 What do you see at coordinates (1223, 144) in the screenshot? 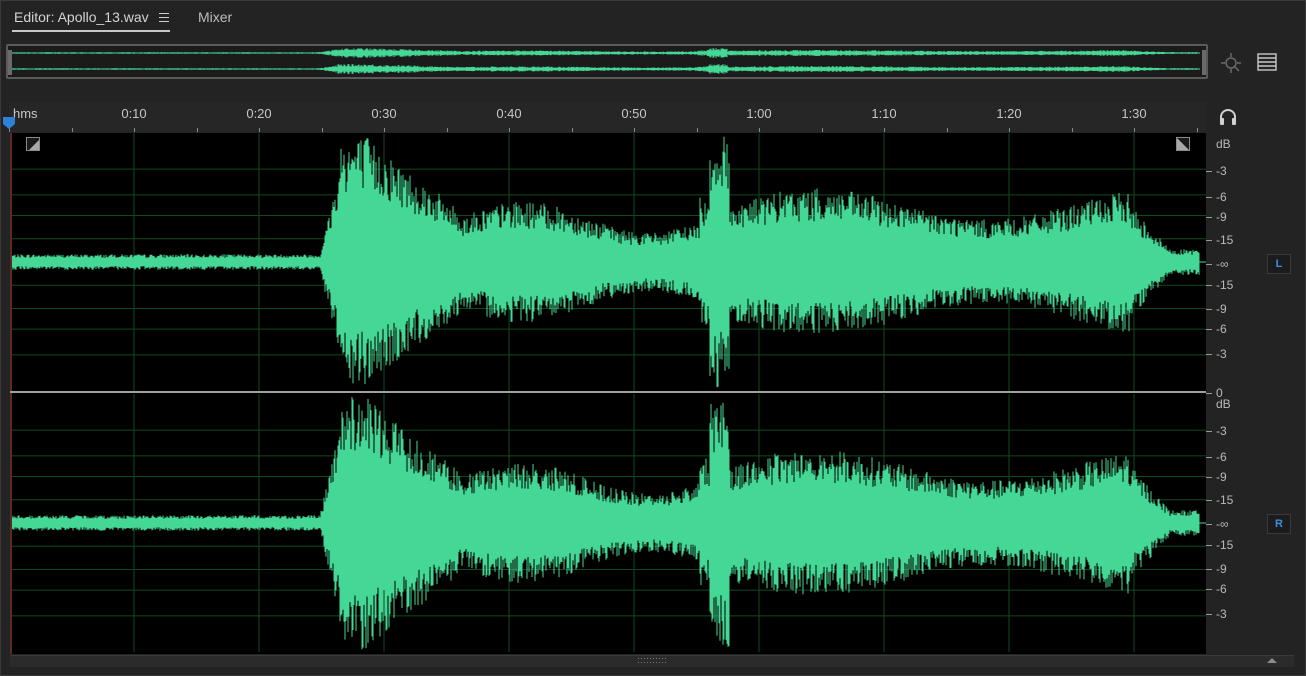
I see `db-unit-label-left: dB` at bounding box center [1223, 144].